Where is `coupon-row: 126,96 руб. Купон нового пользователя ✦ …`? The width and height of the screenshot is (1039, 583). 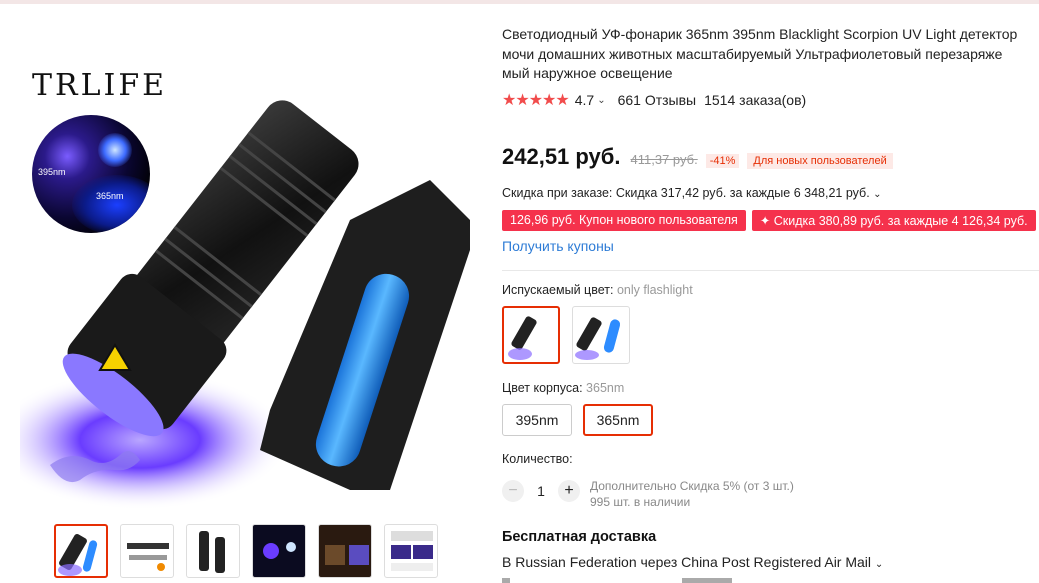 coupon-row: 126,96 руб. Купон нового пользователя ✦ … is located at coordinates (770, 220).